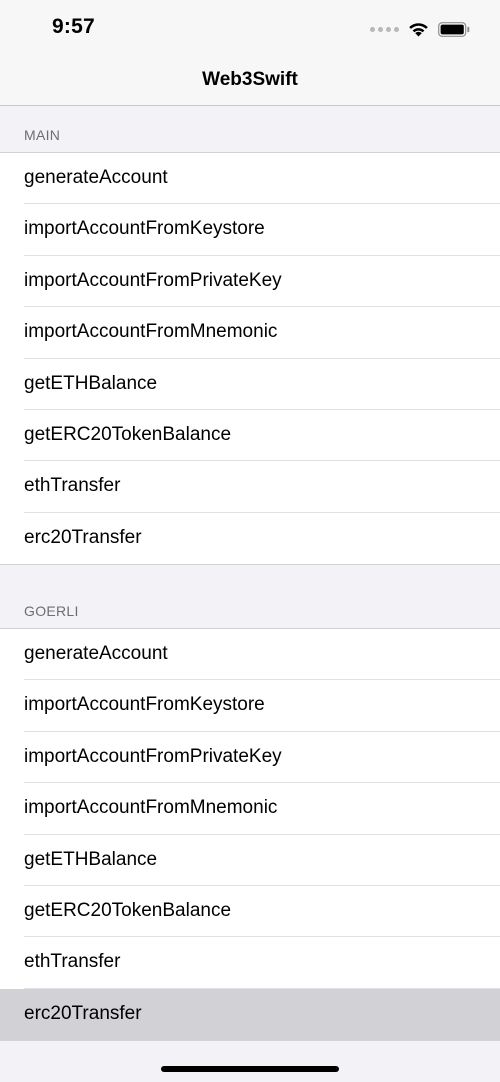 Image resolution: width=500 pixels, height=1082 pixels. What do you see at coordinates (250, 963) in the screenshot?
I see `list-item-goerli-eth-transfer: ethTransfer` at bounding box center [250, 963].